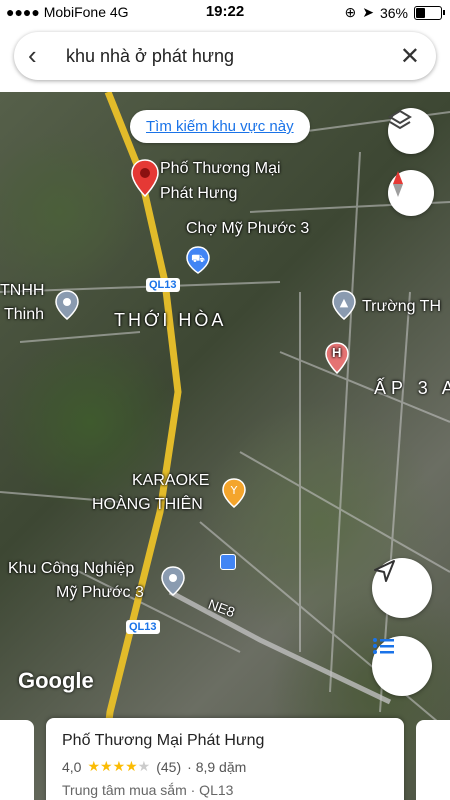  I want to click on back-arrow-icon: ‹, so click(32, 55).